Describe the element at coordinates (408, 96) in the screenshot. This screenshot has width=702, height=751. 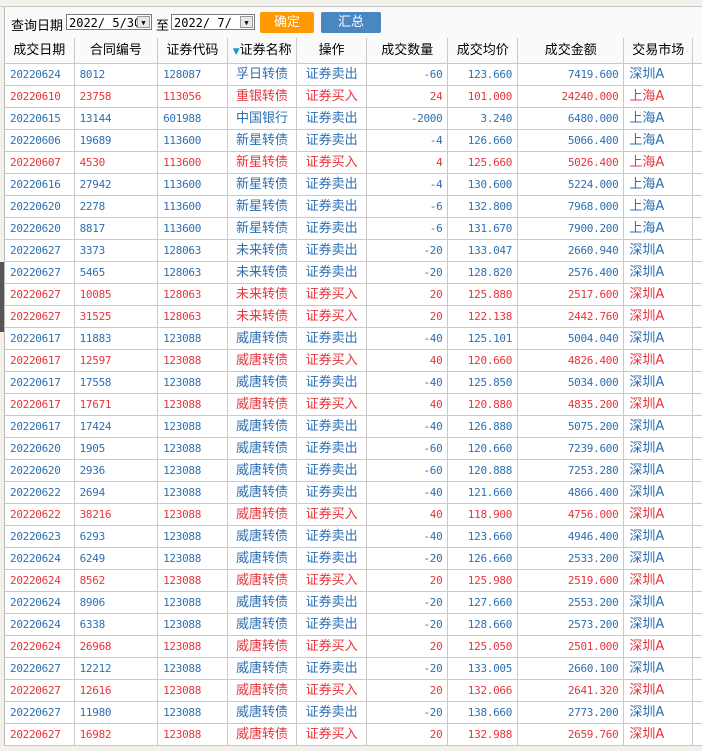
I see `cell-quantity: 24` at that location.